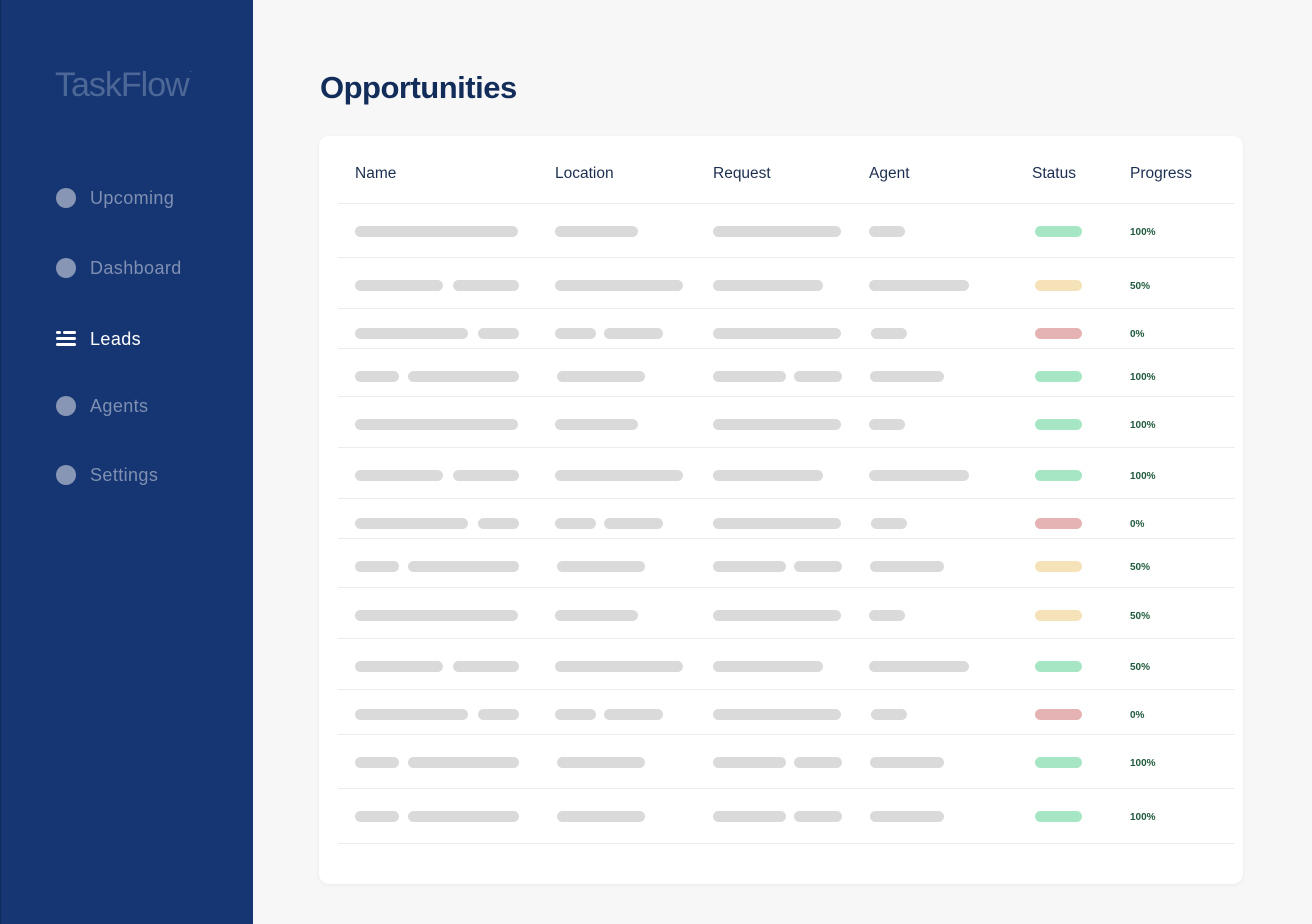  I want to click on sidebar-item-label: Dashboard, so click(136, 267).